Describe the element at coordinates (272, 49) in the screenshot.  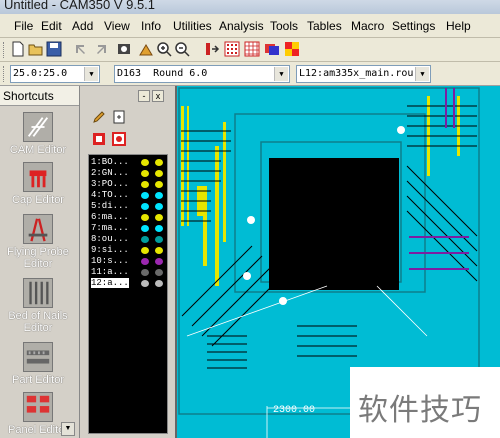
I see `layers-icon` at that location.